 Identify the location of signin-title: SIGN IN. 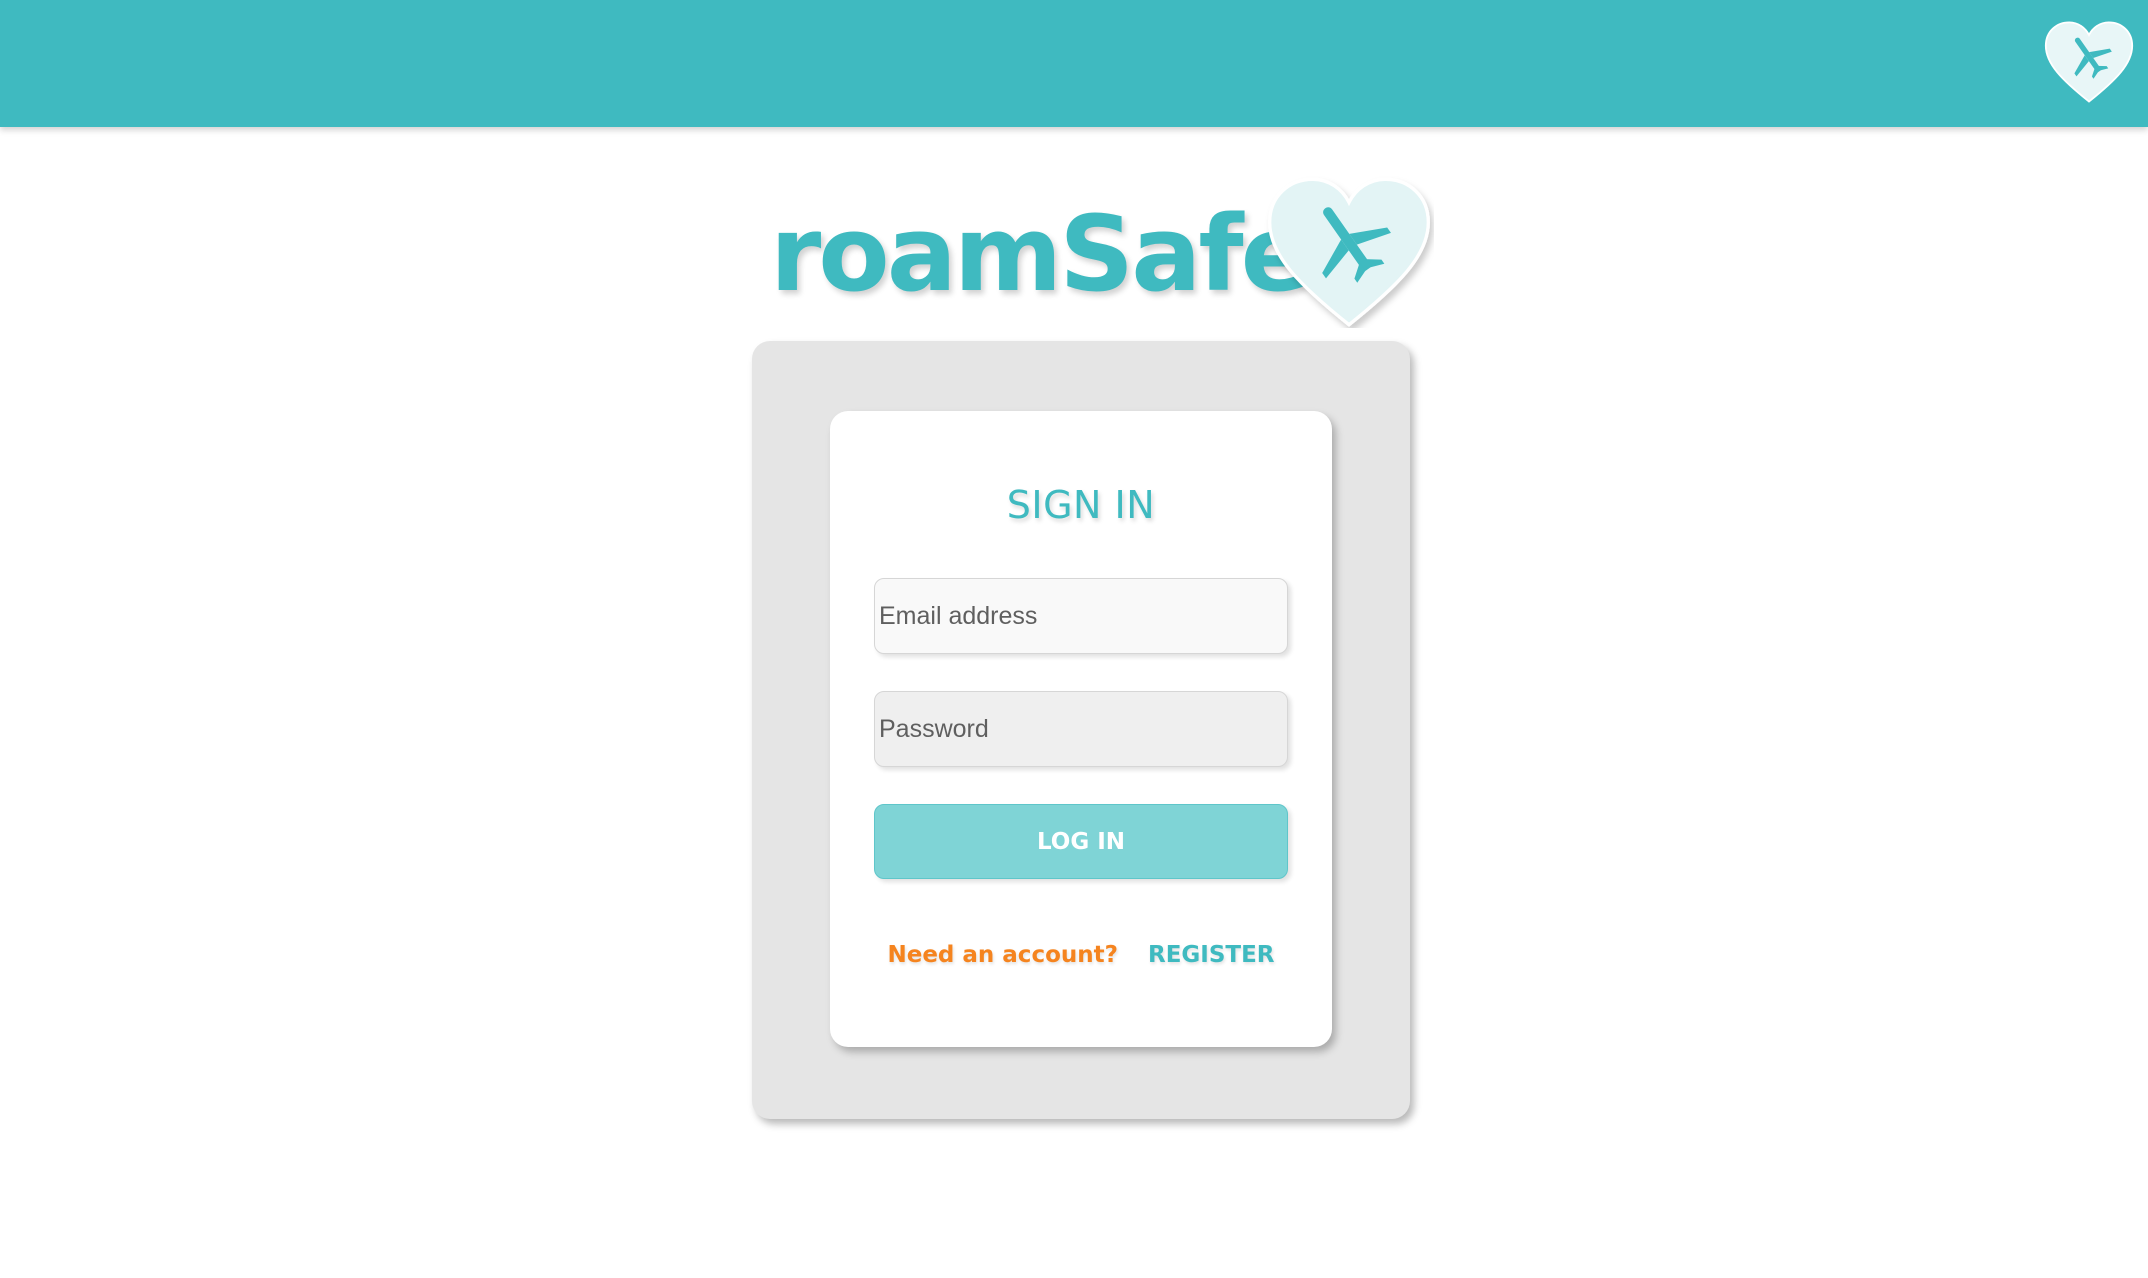
(1081, 505).